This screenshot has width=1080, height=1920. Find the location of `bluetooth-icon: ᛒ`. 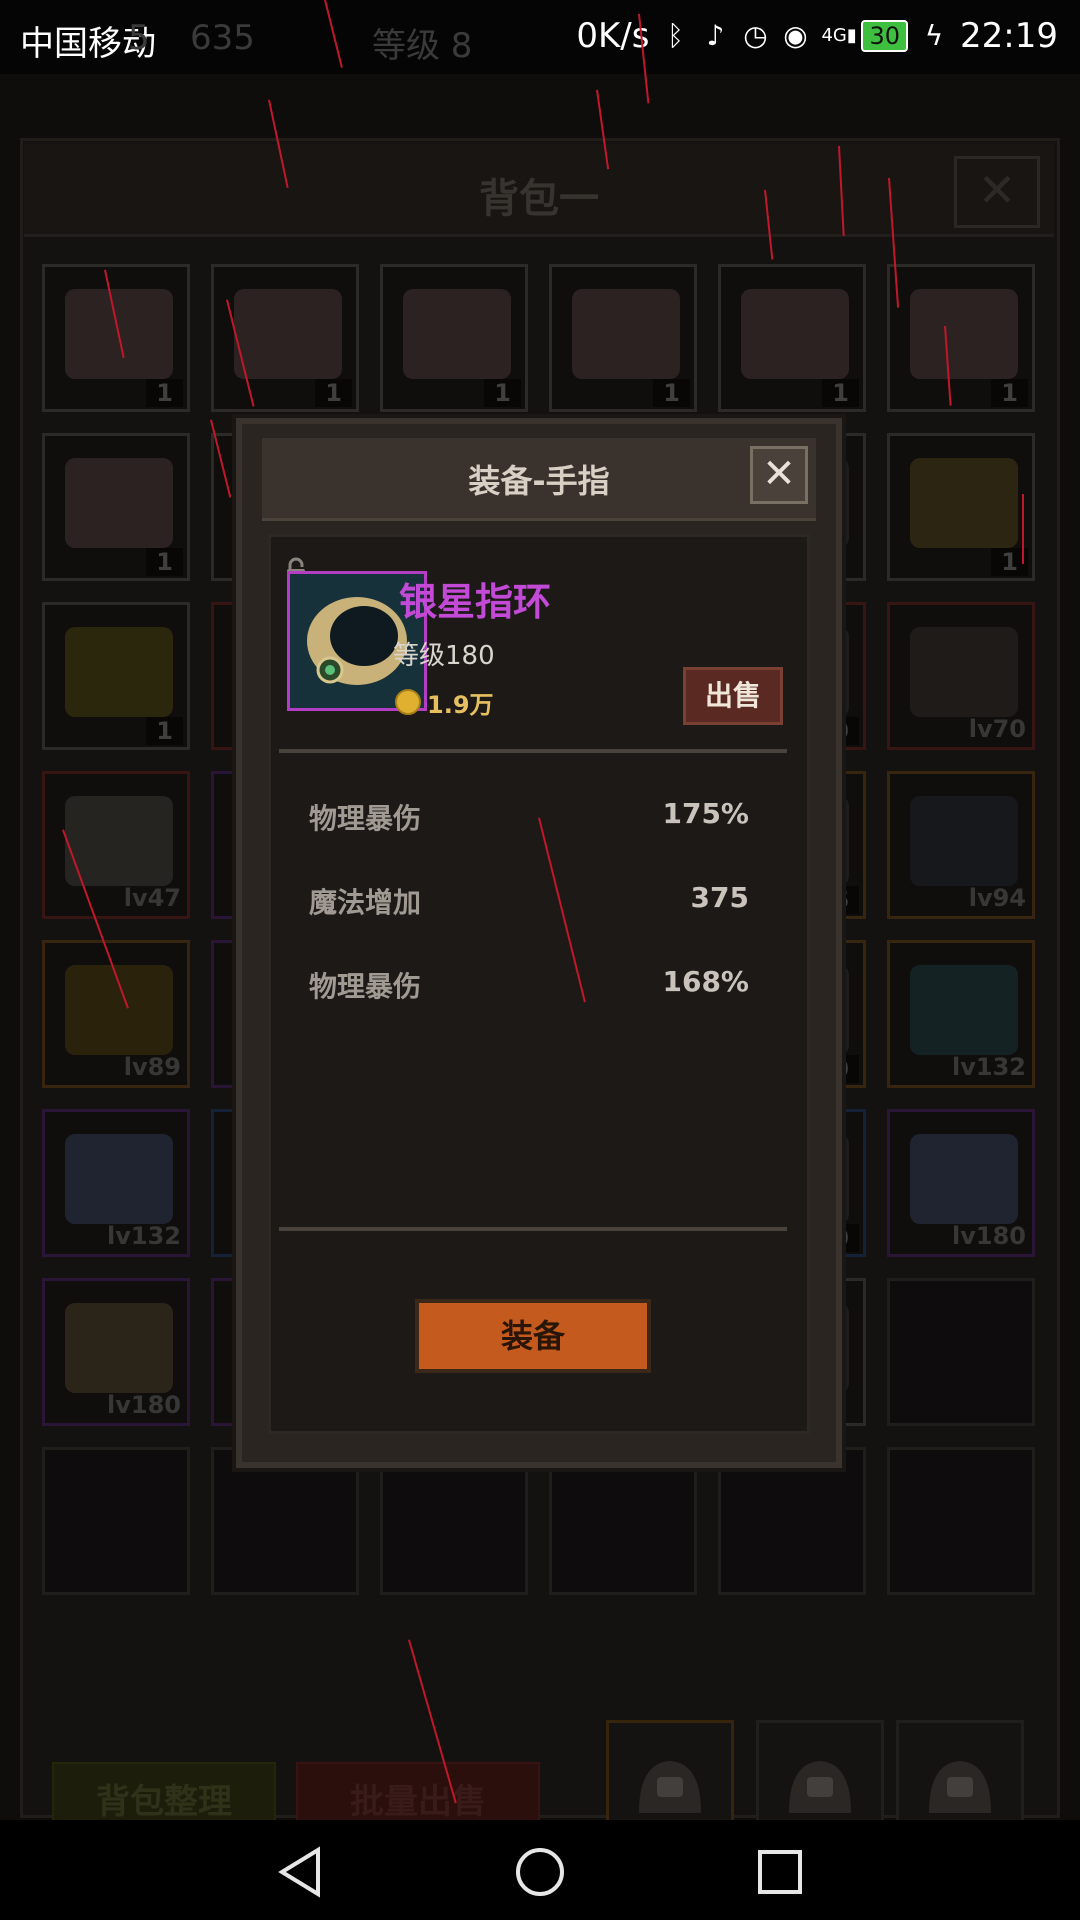

bluetooth-icon: ᛒ is located at coordinates (675, 35).